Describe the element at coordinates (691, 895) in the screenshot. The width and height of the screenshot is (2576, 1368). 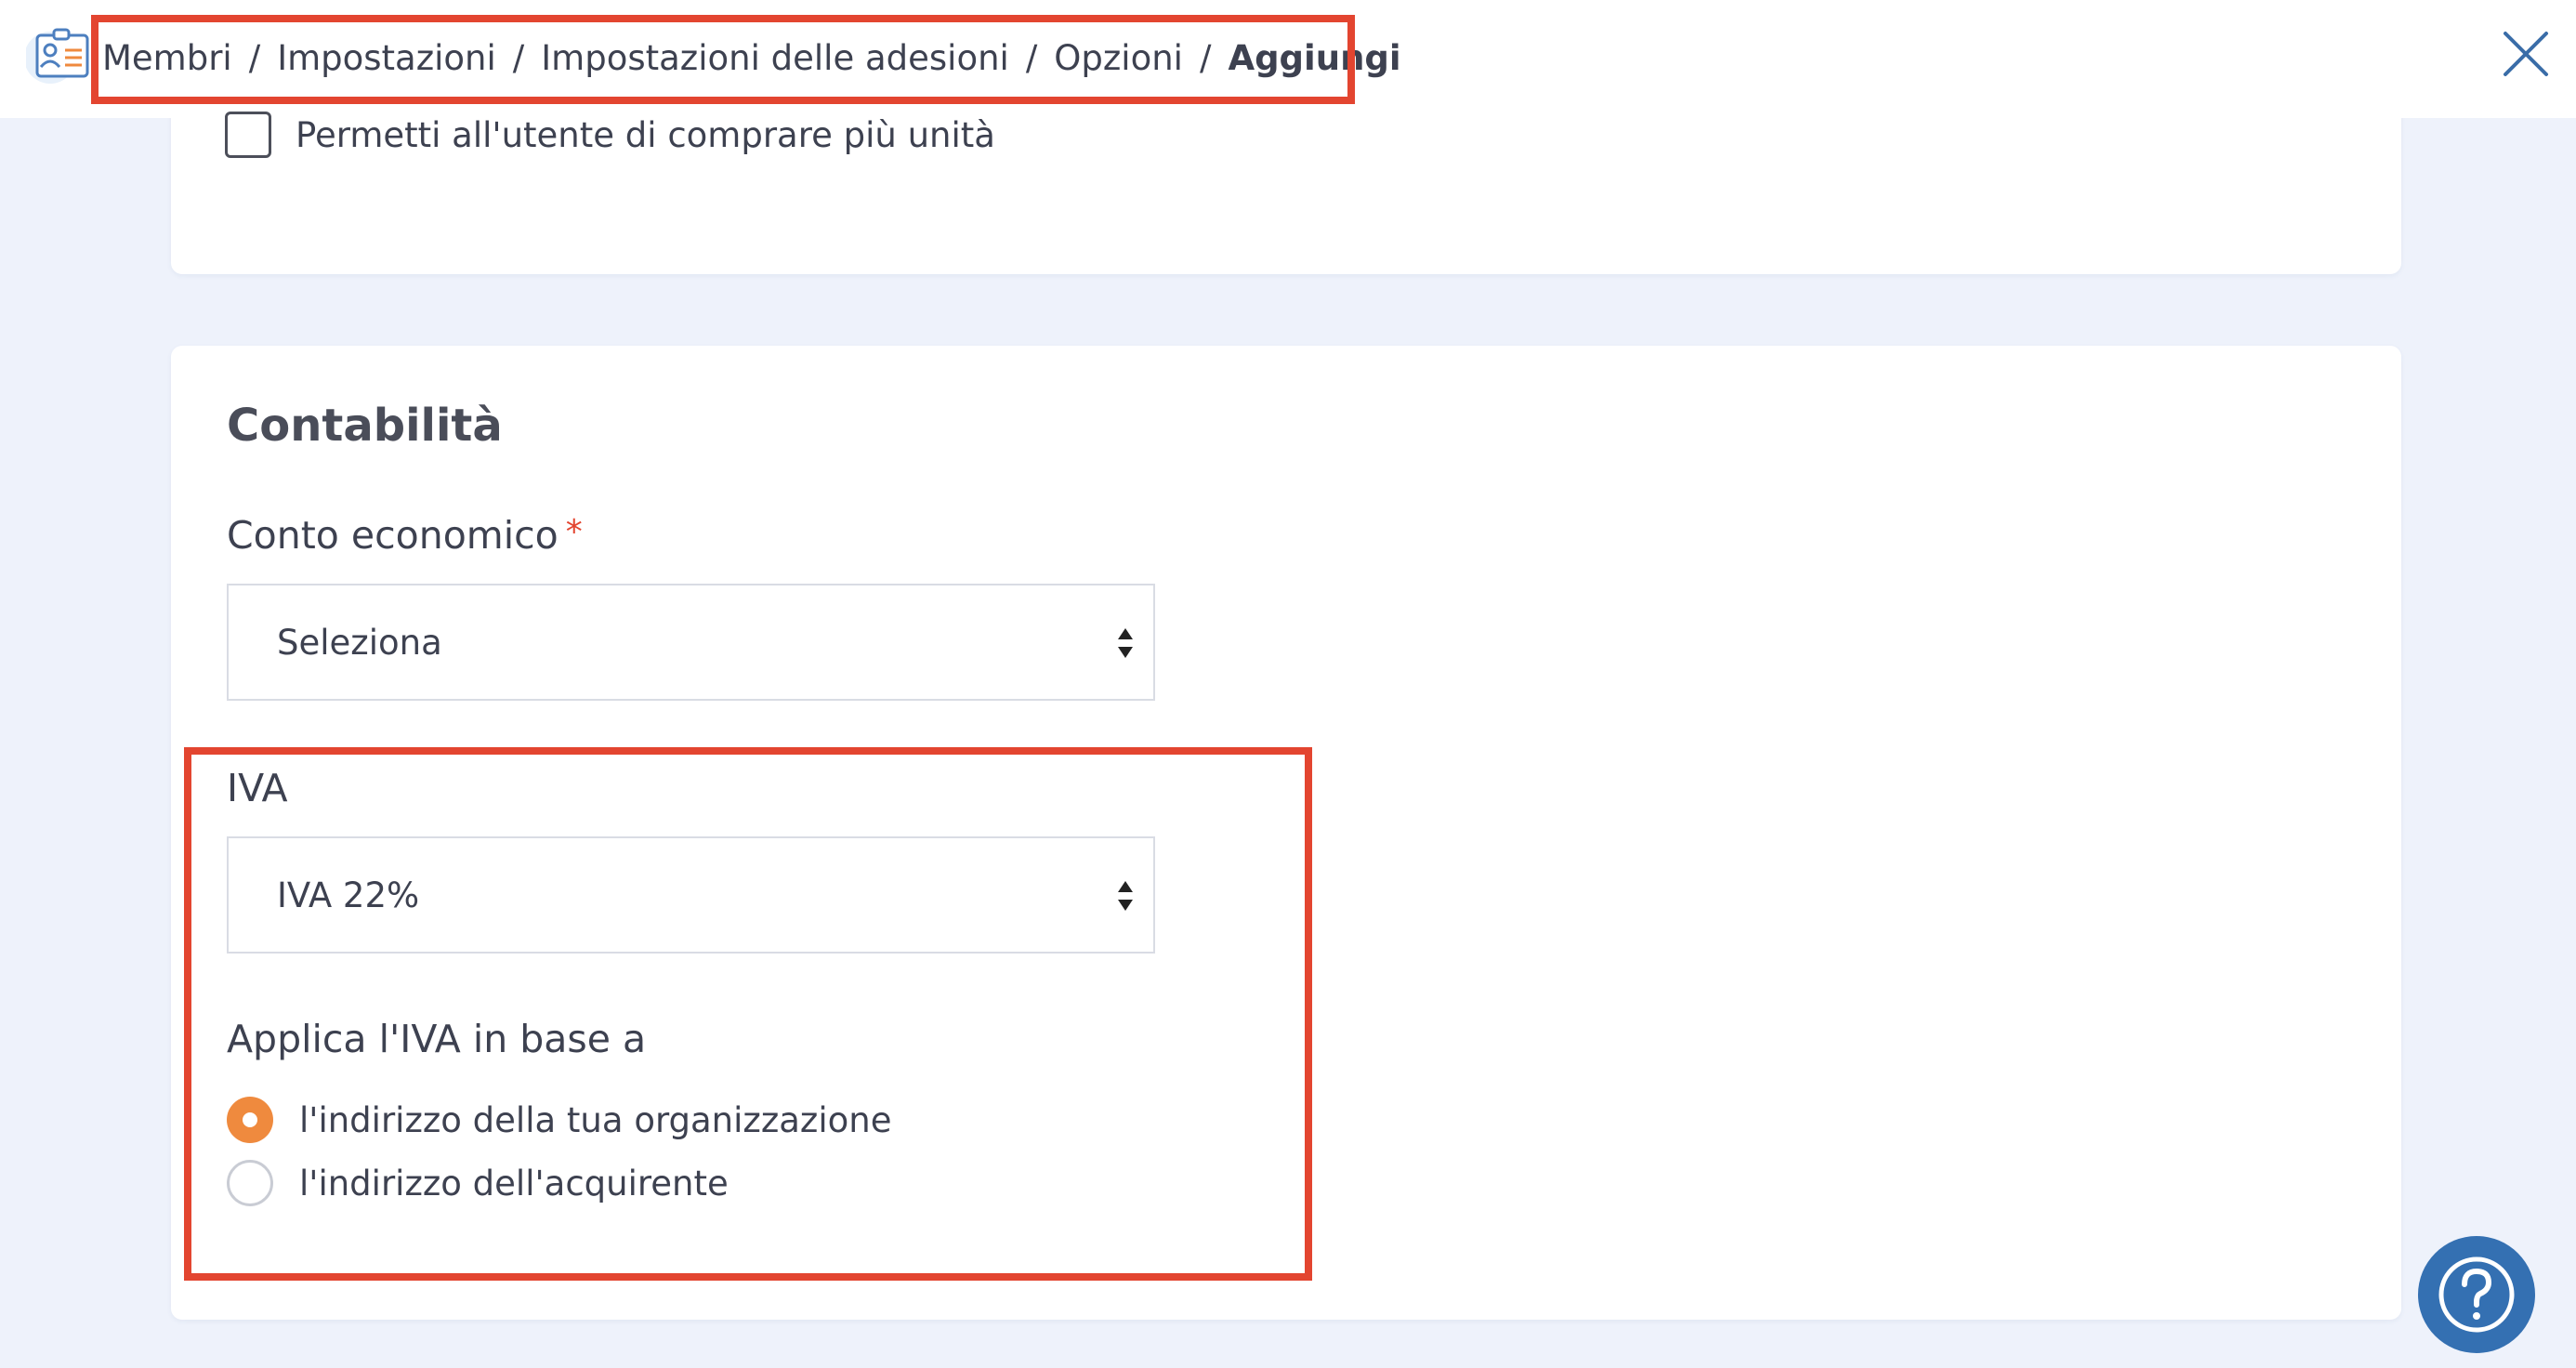
I see `vat-select: IVA 22%` at that location.